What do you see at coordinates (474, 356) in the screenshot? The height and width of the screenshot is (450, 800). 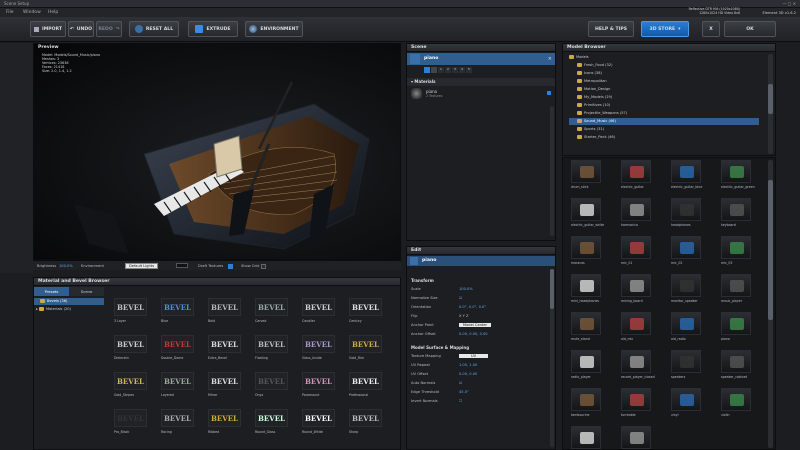 I see `texture-mapping-dropdown: UV` at bounding box center [474, 356].